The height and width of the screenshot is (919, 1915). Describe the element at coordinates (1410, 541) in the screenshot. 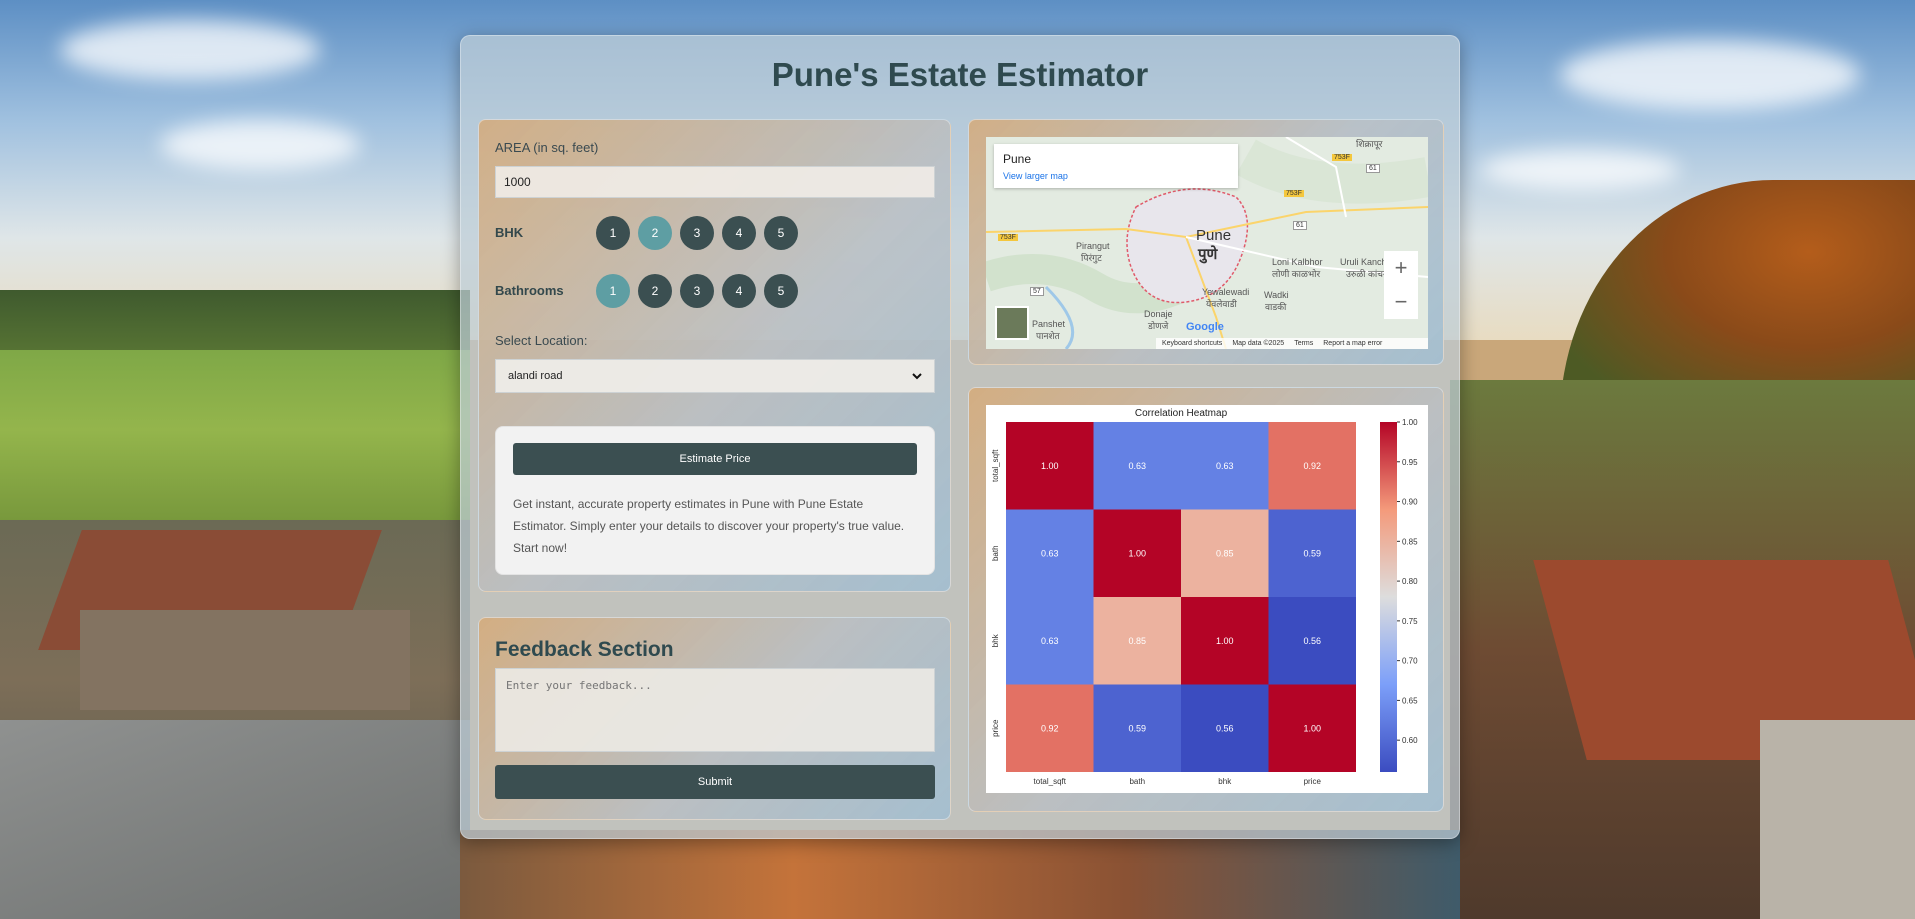

I see `colorbar-tick-label: 0.85` at that location.